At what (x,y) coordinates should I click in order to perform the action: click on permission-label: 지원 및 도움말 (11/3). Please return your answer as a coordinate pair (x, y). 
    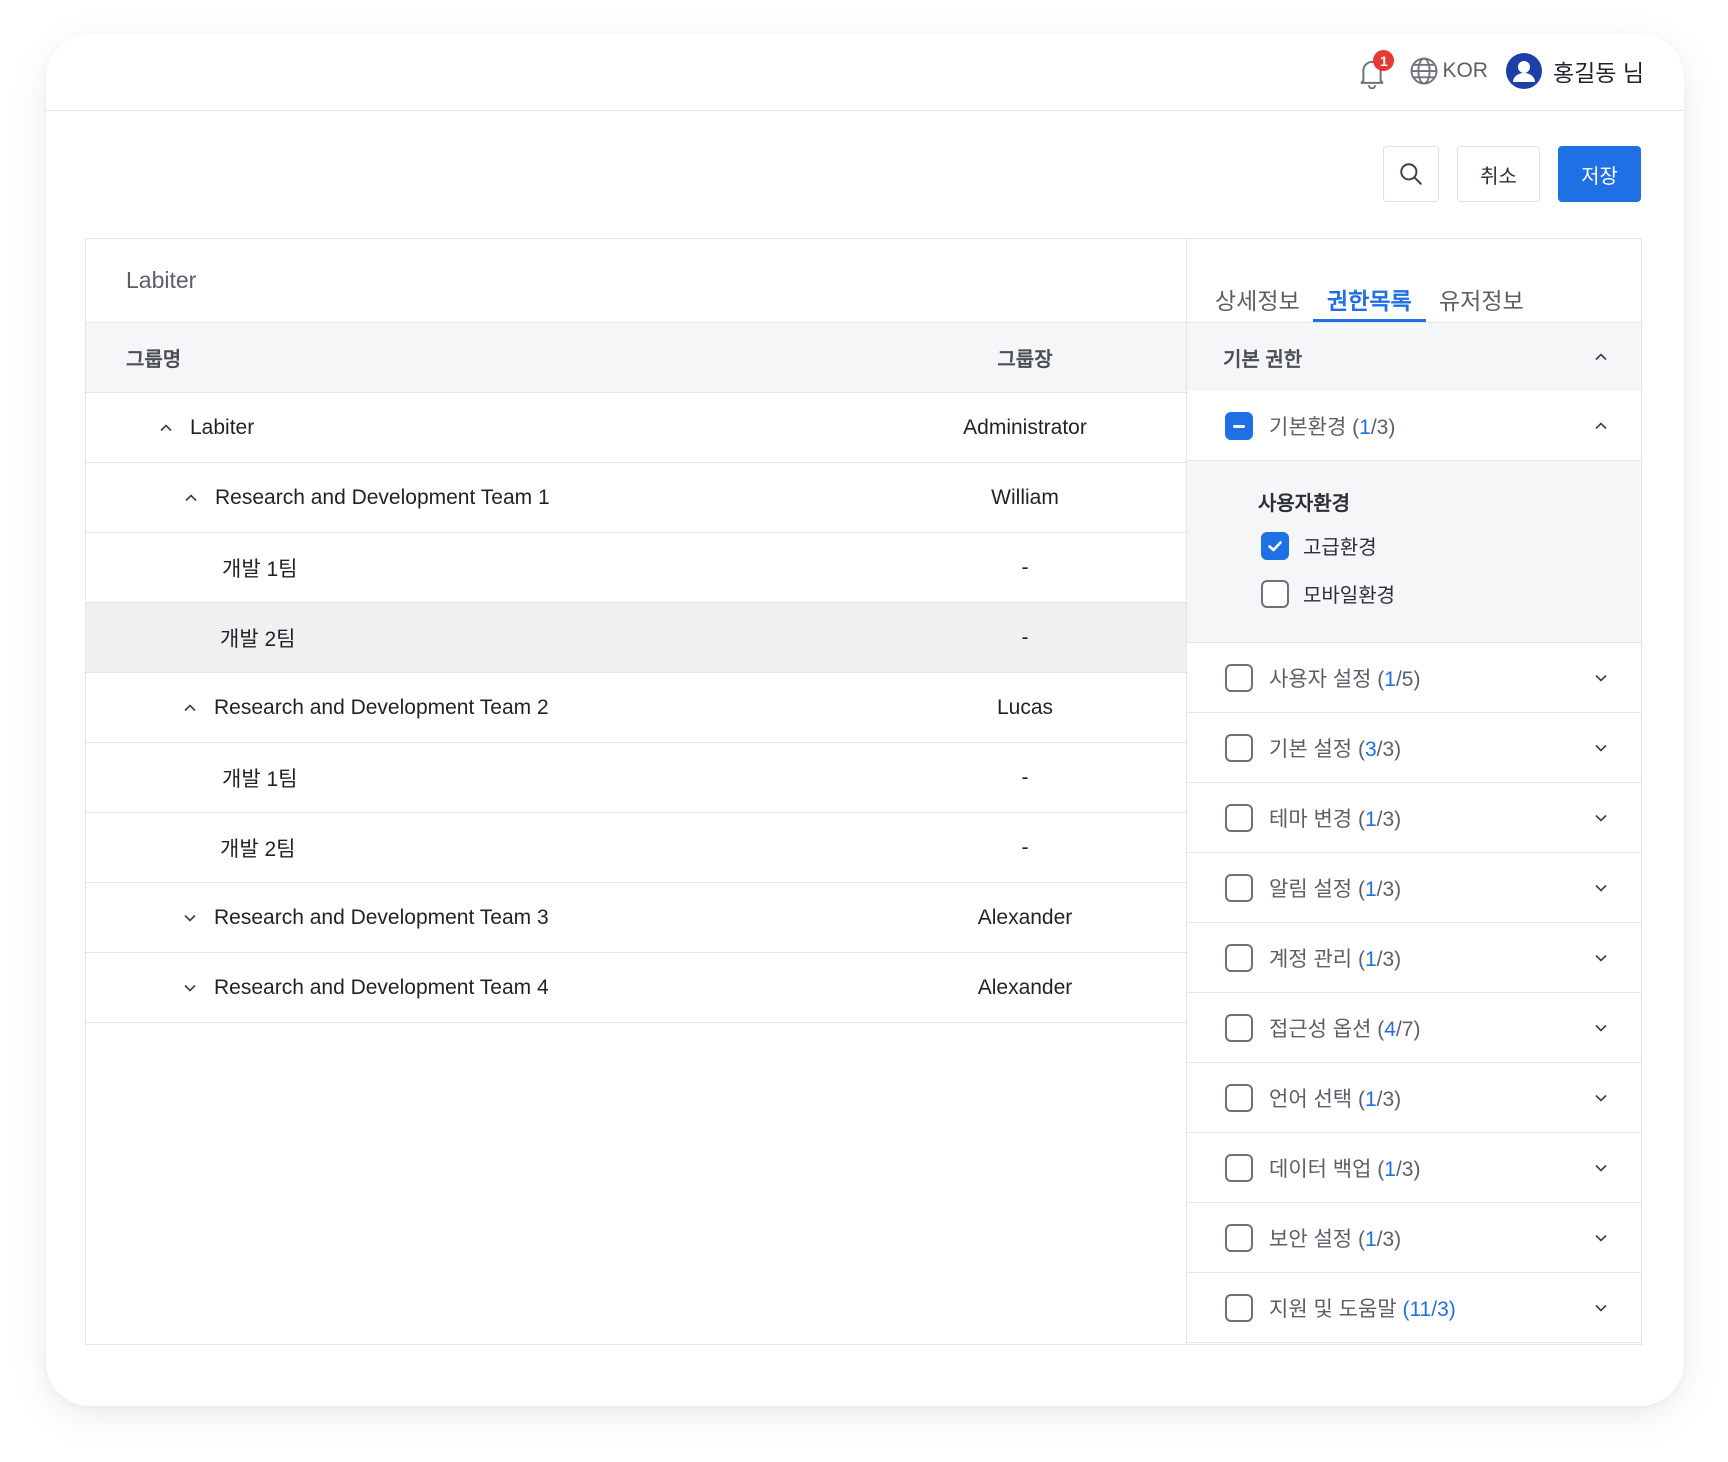
    Looking at the image, I should click on (1362, 1308).